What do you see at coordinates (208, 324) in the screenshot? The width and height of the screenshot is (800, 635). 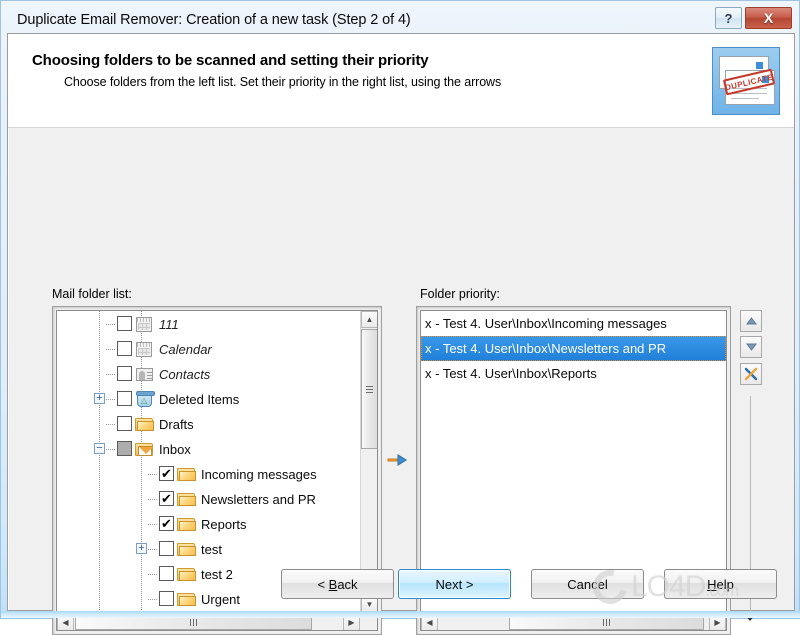 I see `tree-row: 111` at bounding box center [208, 324].